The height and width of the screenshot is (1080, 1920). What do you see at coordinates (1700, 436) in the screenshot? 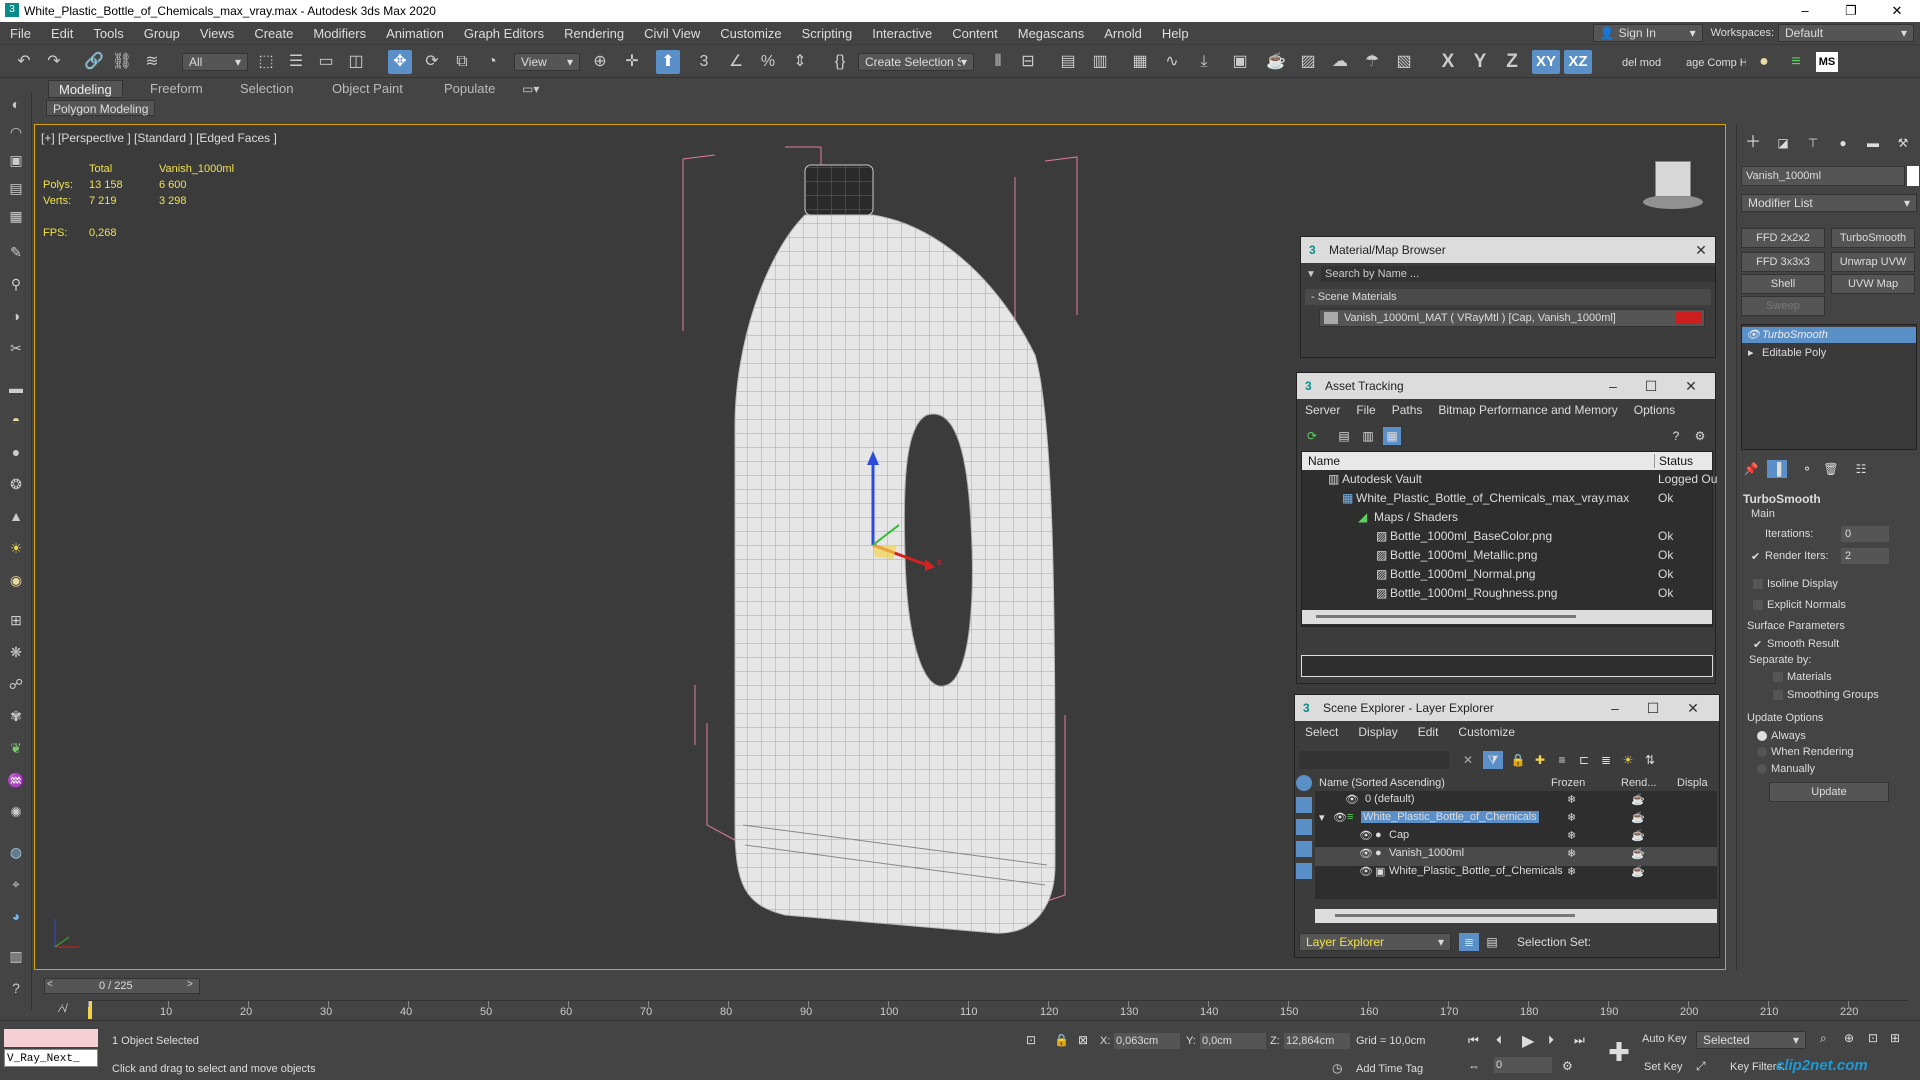
I see `settings-icon: ⚙` at bounding box center [1700, 436].